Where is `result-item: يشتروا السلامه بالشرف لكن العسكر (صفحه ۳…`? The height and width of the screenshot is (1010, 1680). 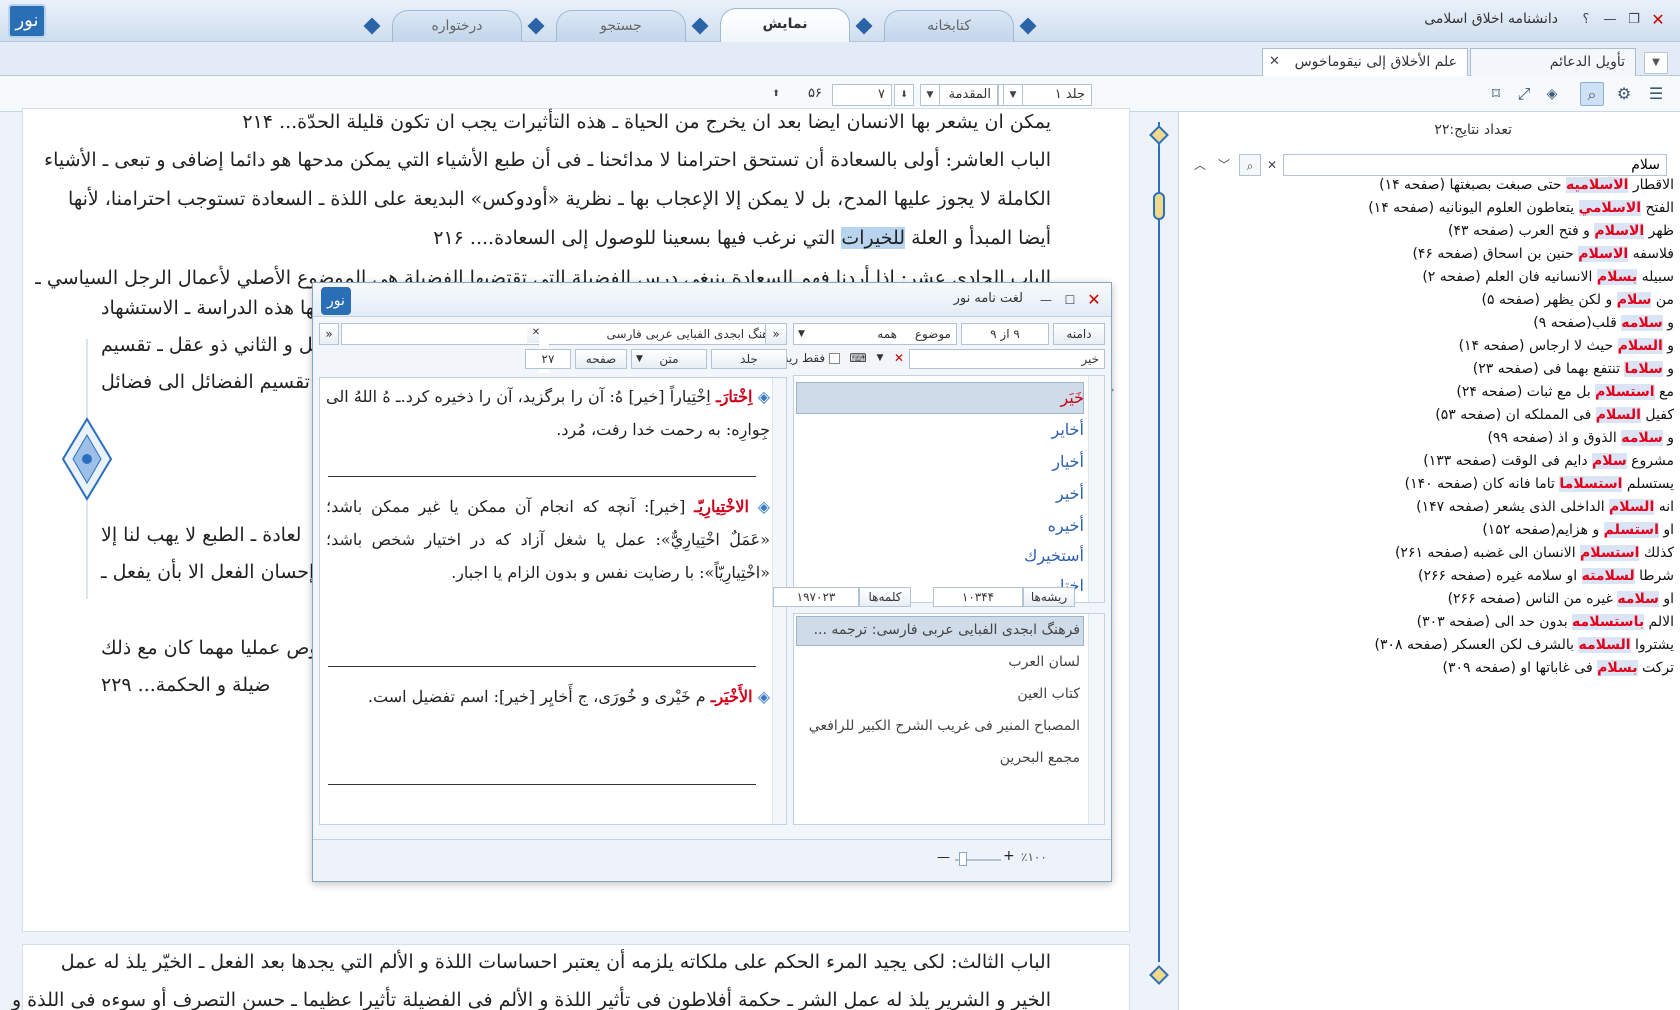 result-item: يشتروا السلامه بالشرف لكن العسكر (صفحه ۳… is located at coordinates (1429, 645).